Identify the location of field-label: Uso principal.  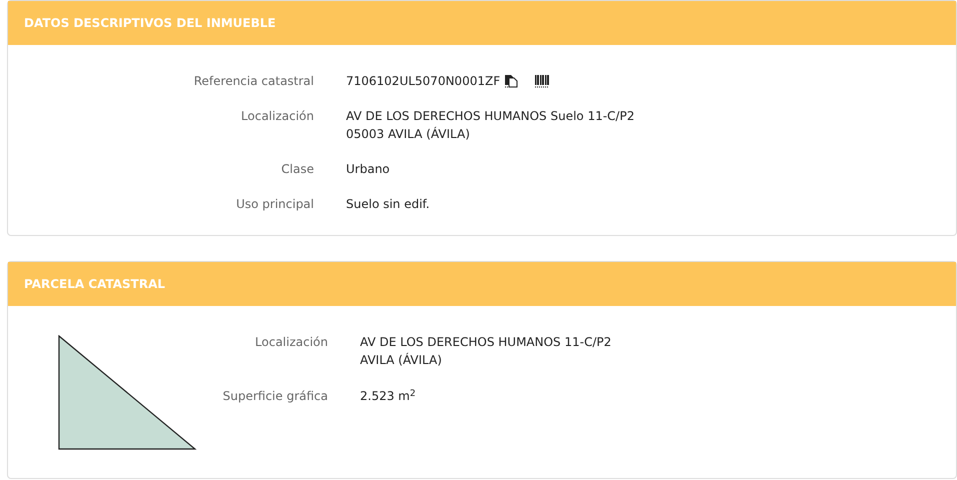
(274, 204).